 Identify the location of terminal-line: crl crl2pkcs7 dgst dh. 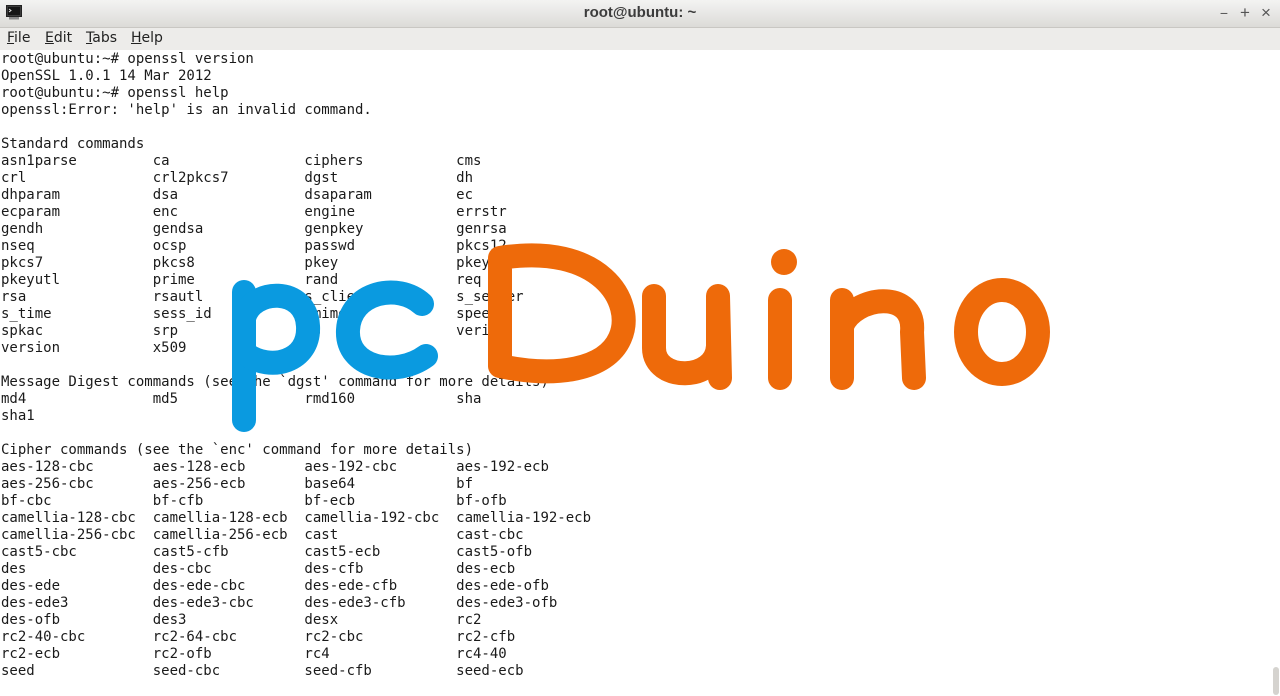
(237, 178).